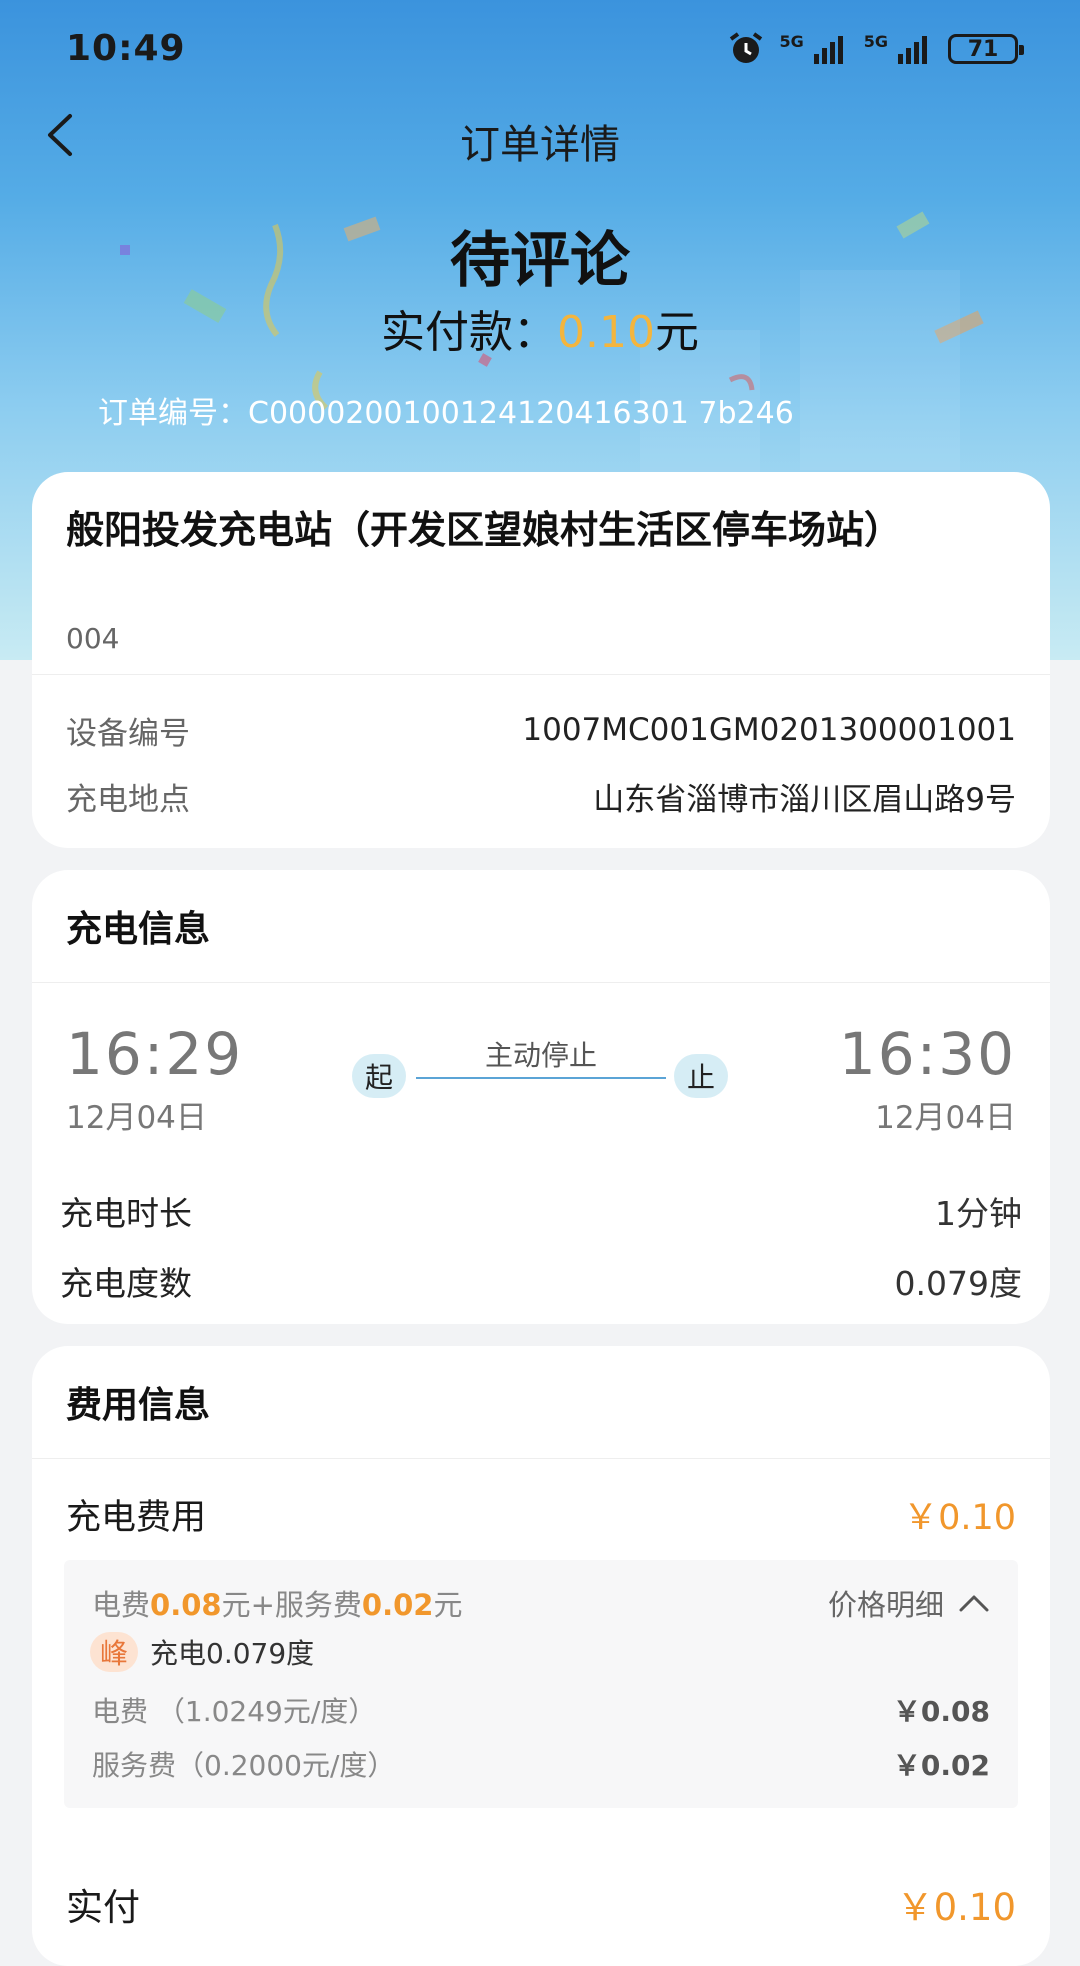 Image resolution: width=1080 pixels, height=1966 pixels. What do you see at coordinates (958, 1283) in the screenshot?
I see `energy-value: 0.079度` at bounding box center [958, 1283].